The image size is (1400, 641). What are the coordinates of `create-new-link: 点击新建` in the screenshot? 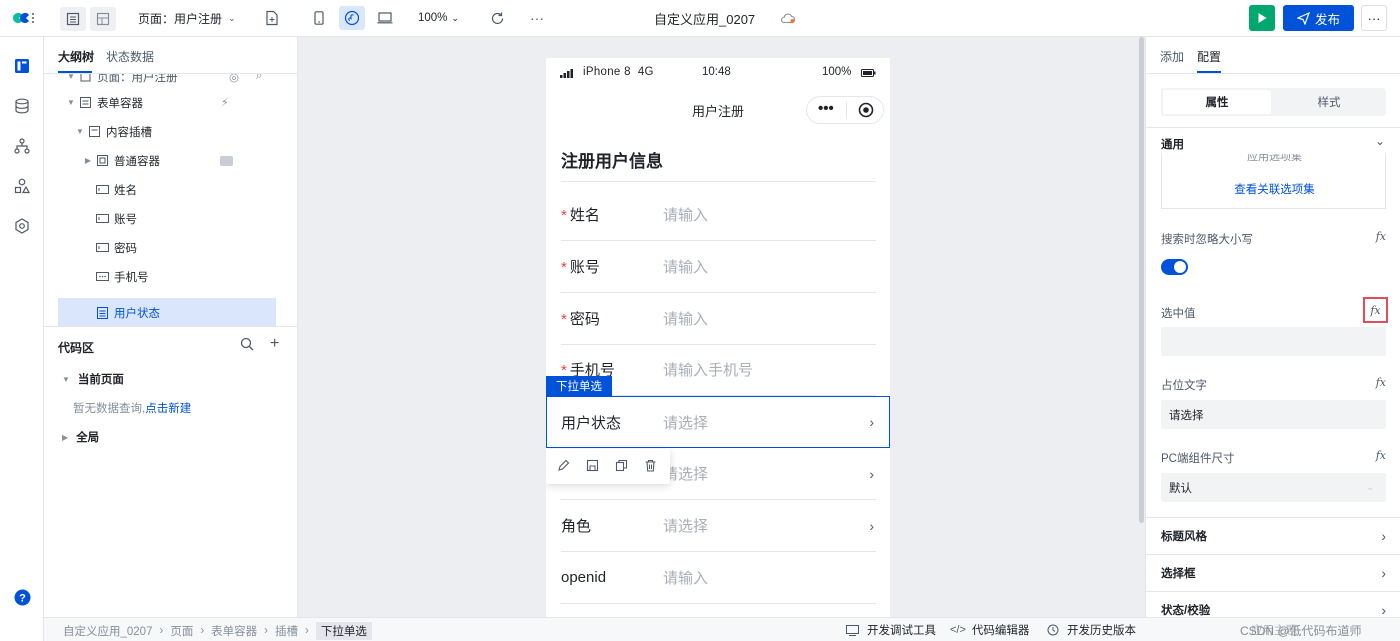 It's located at (168, 409).